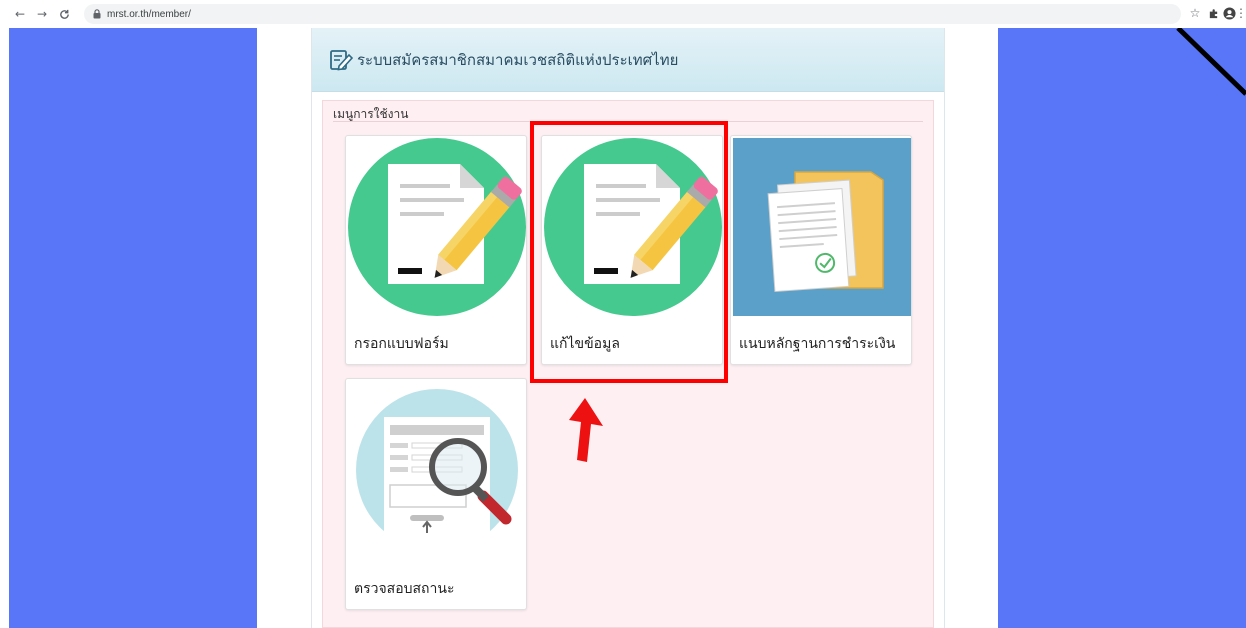 This screenshot has height=628, width=1246. Describe the element at coordinates (817, 344) in the screenshot. I see `menu-card-label: แนบหลักฐานการชำระเงิน` at that location.